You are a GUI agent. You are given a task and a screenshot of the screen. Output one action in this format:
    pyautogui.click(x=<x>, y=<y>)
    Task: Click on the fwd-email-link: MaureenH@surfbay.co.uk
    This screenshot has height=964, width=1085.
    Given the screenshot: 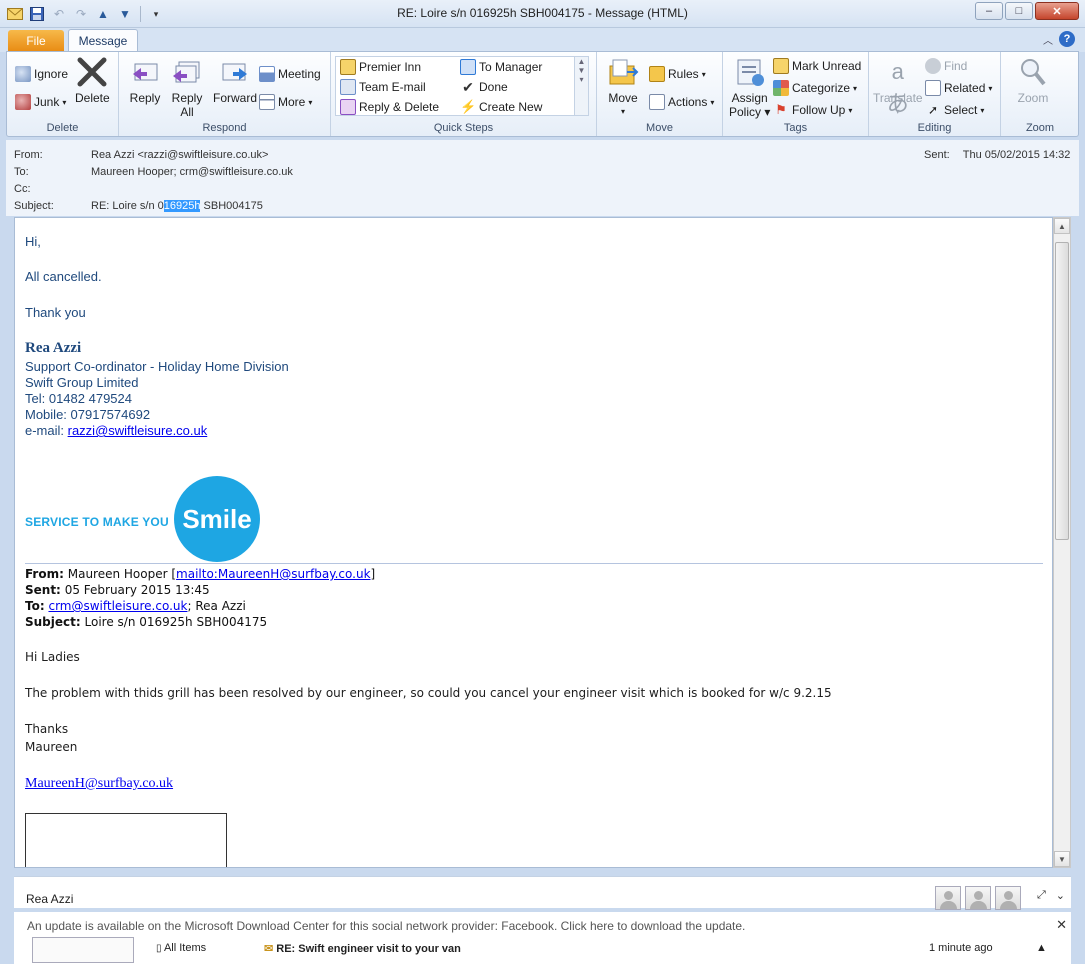 What is the action you would take?
    pyautogui.click(x=99, y=783)
    